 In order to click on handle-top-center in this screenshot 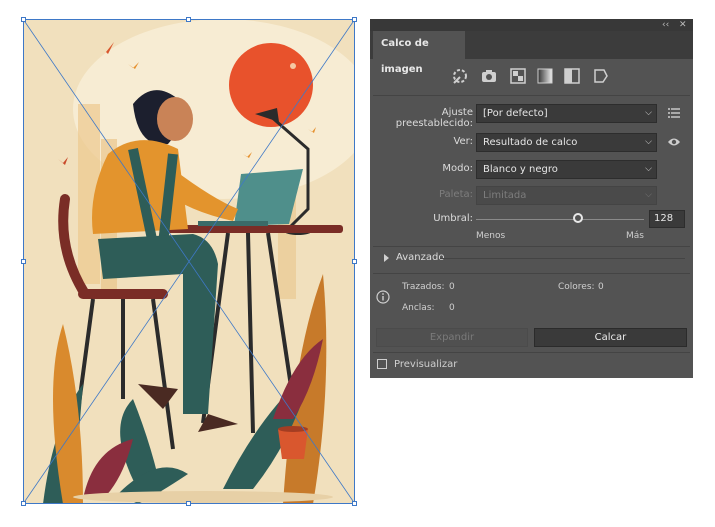, I will do `click(188, 19)`.